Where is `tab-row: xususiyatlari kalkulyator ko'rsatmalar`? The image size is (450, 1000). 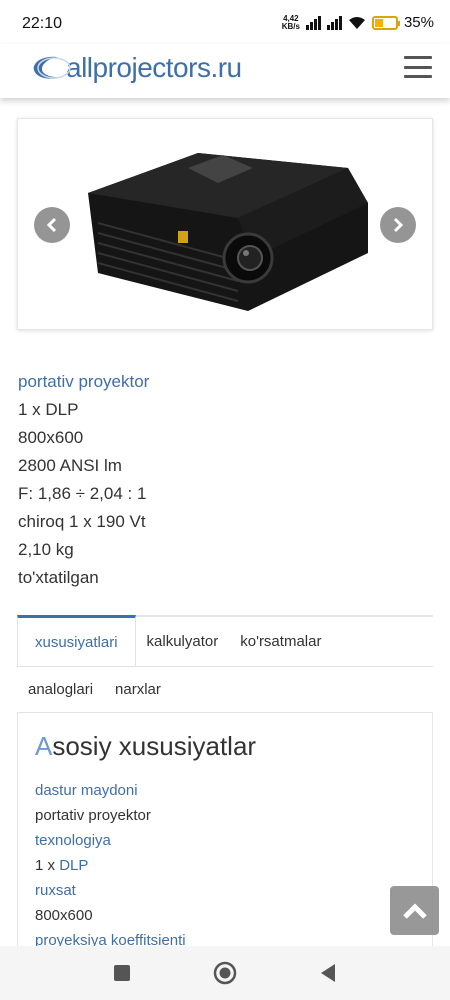 tab-row: xususiyatlari kalkulyator ko'rsatmalar is located at coordinates (225, 641).